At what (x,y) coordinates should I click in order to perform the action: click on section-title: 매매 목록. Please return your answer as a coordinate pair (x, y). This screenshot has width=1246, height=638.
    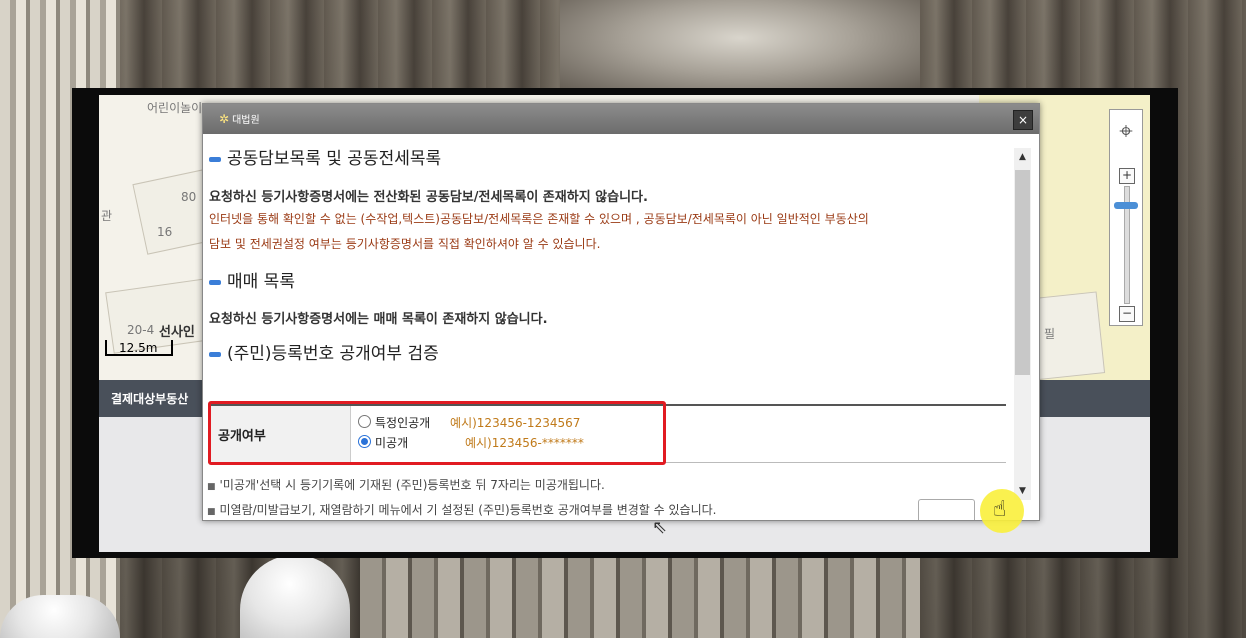
    Looking at the image, I should click on (252, 279).